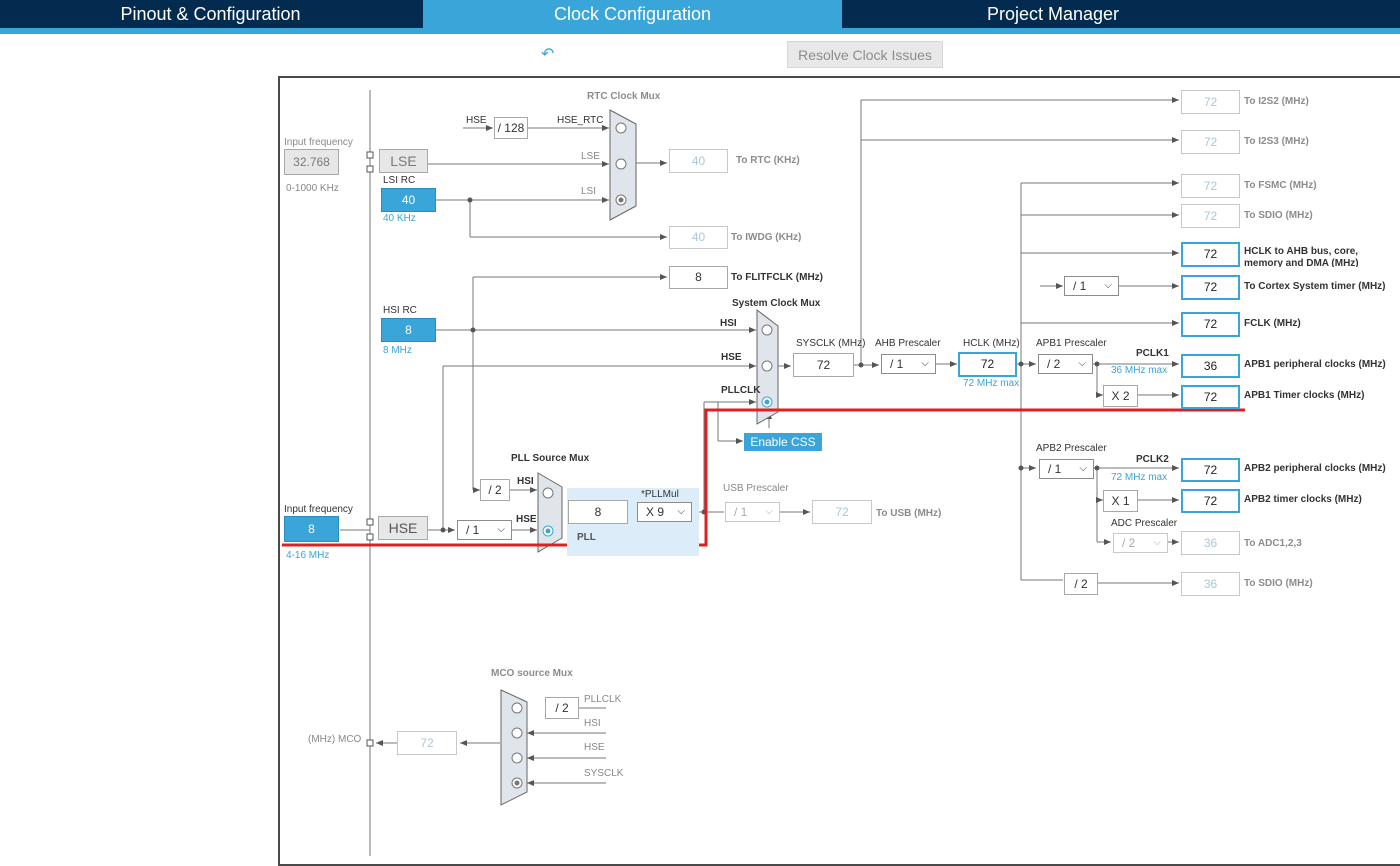 This screenshot has height=866, width=1400. I want to click on hclk-ahb-value: 72, so click(1210, 254).